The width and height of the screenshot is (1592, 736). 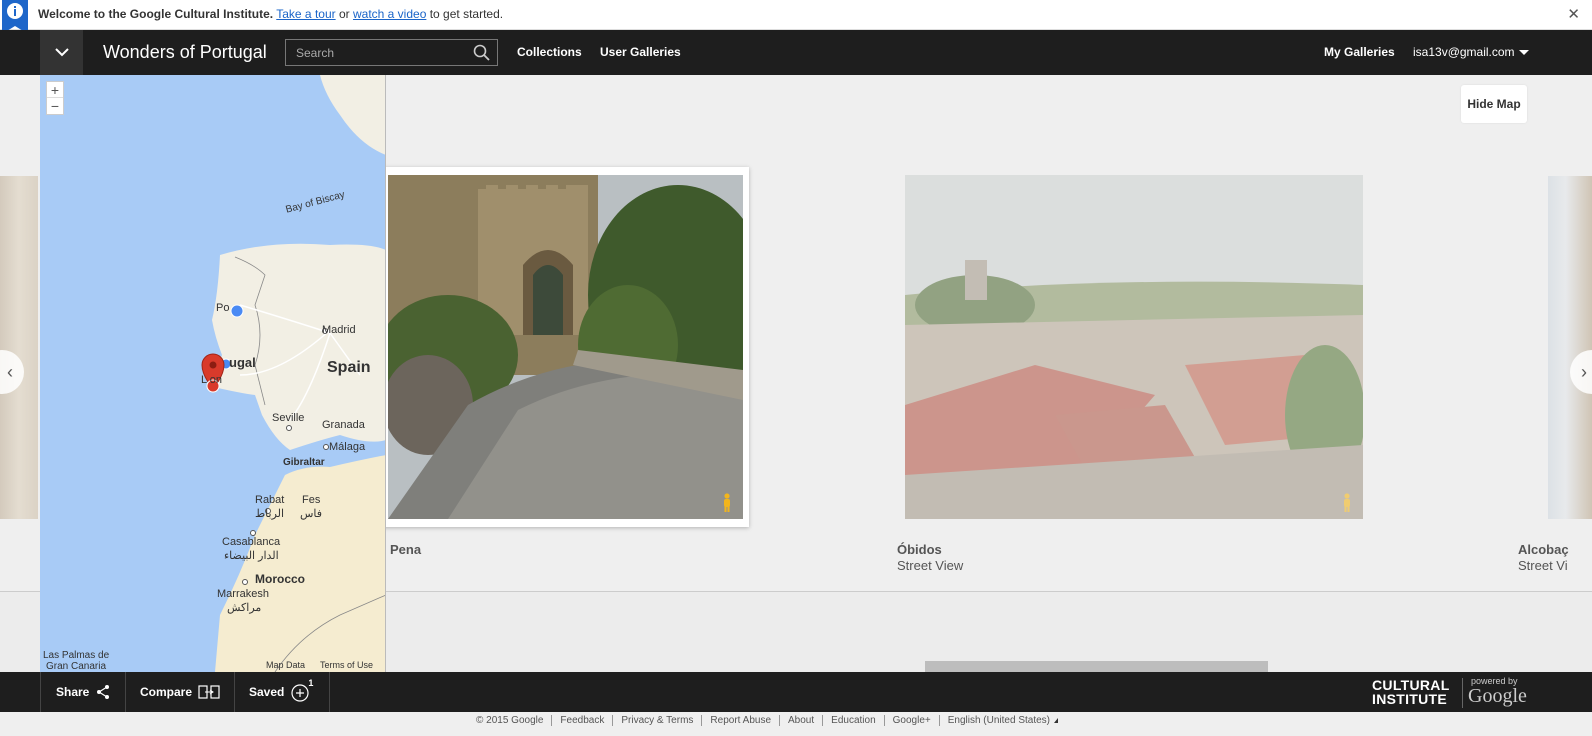 What do you see at coordinates (466, 14) in the screenshot?
I see `notification-suffix: to get started.` at bounding box center [466, 14].